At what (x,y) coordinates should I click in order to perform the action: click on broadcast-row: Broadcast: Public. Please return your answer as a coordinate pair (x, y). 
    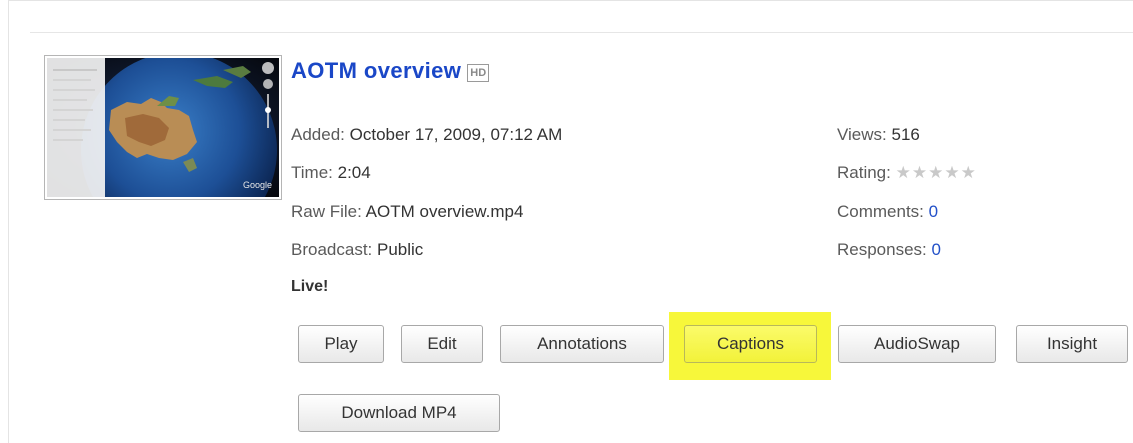
    Looking at the image, I should click on (357, 250).